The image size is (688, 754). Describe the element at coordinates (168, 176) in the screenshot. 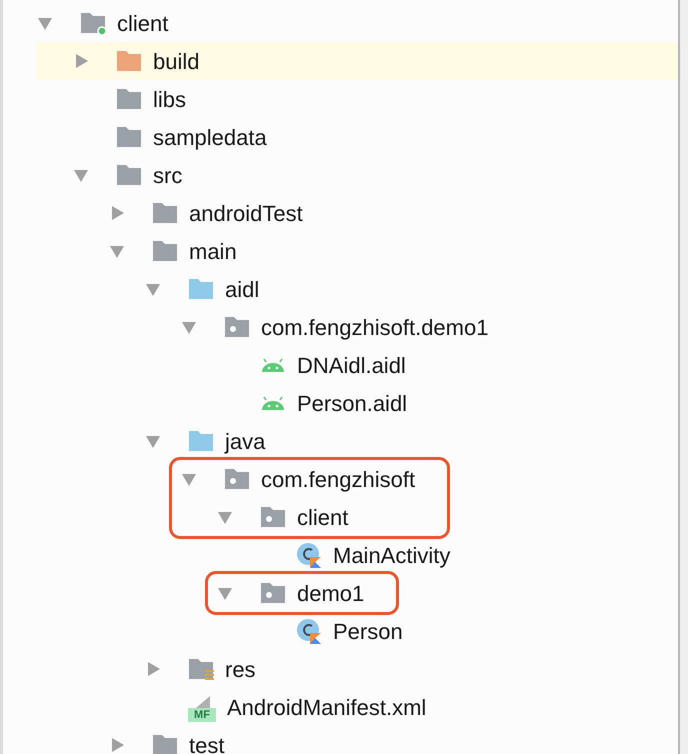

I see `tree-label: src` at that location.